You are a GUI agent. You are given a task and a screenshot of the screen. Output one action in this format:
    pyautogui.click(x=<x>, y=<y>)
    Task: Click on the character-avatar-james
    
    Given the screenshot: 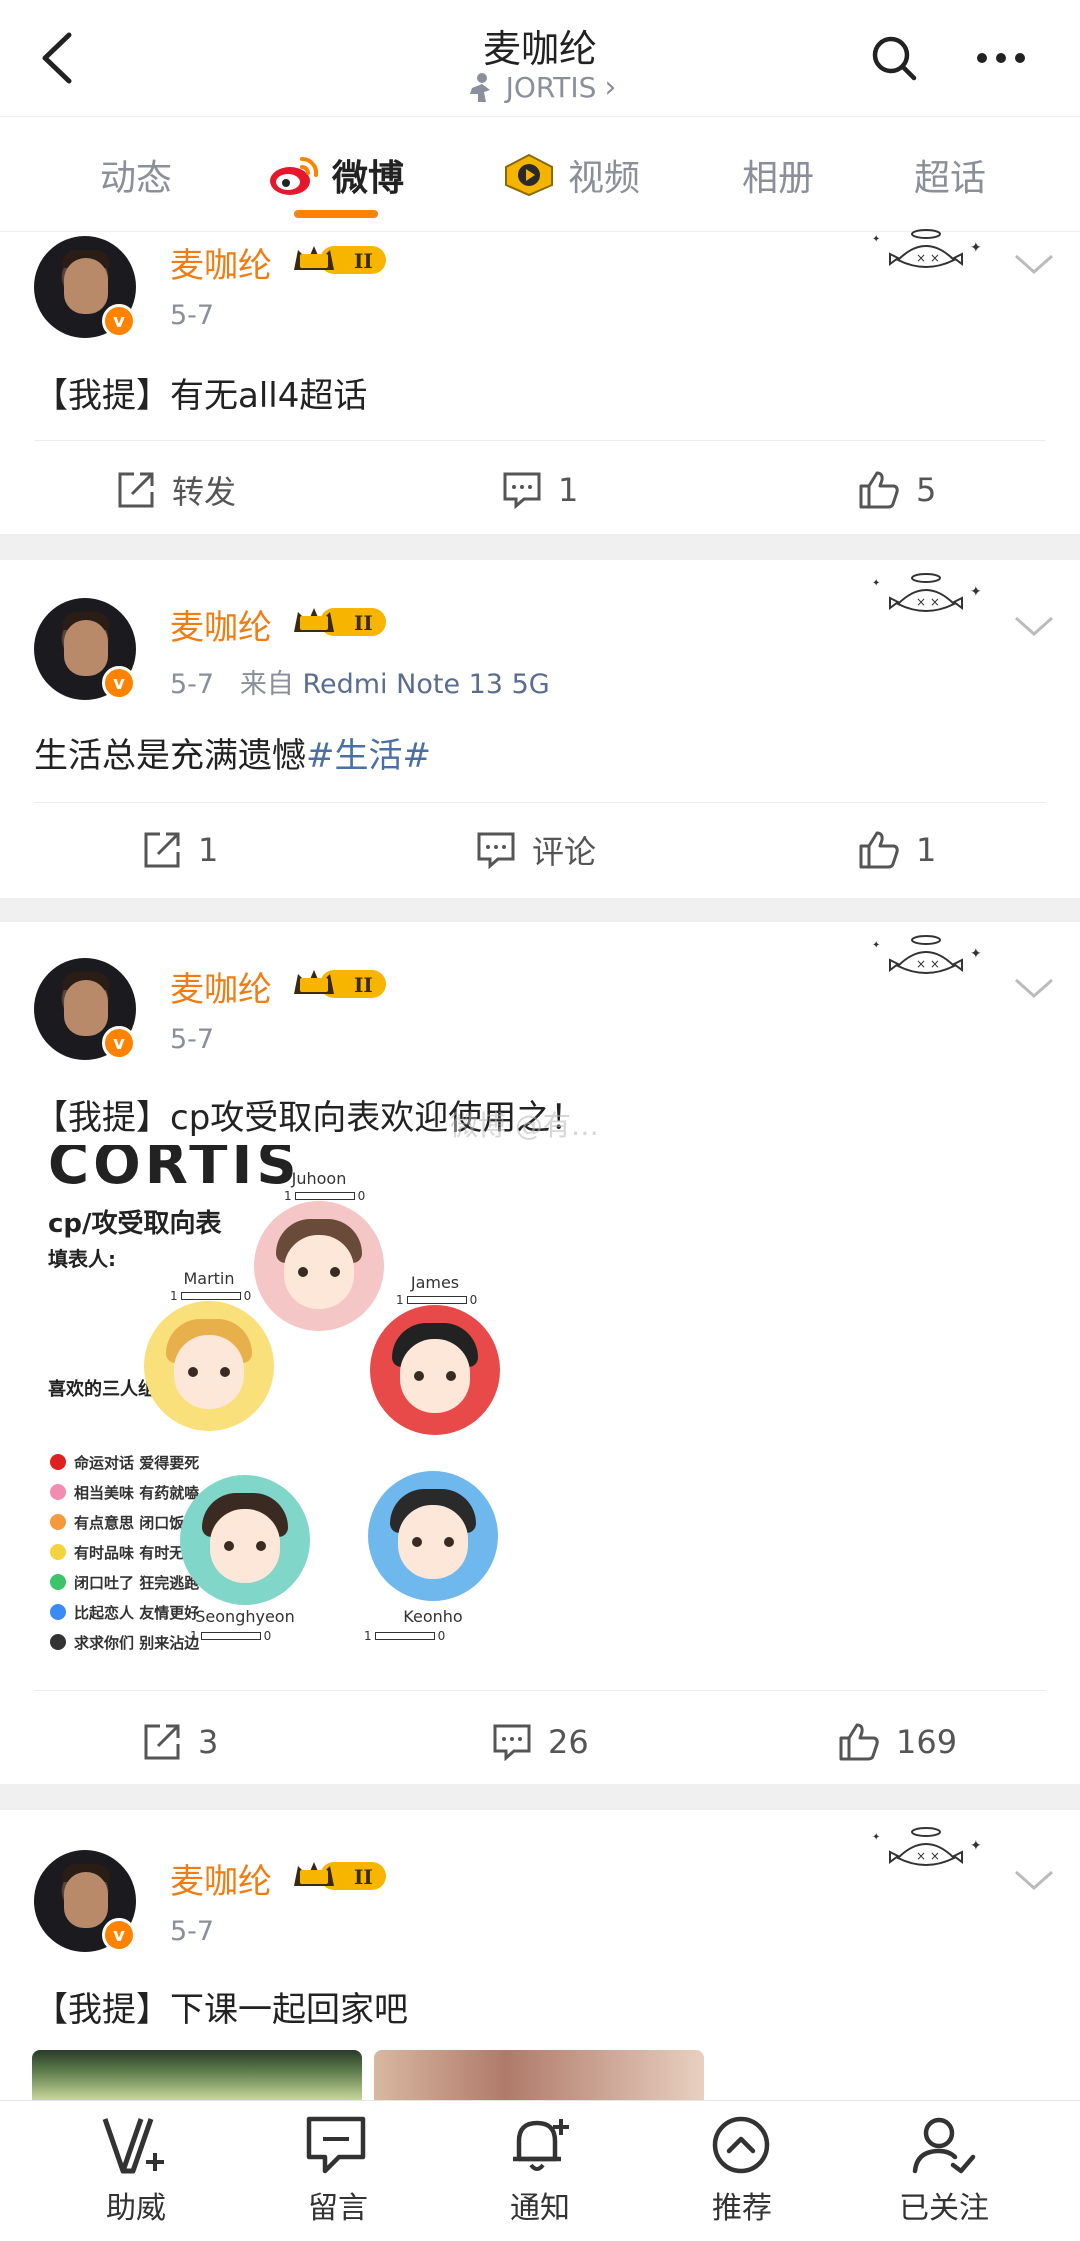 What is the action you would take?
    pyautogui.click(x=435, y=1370)
    